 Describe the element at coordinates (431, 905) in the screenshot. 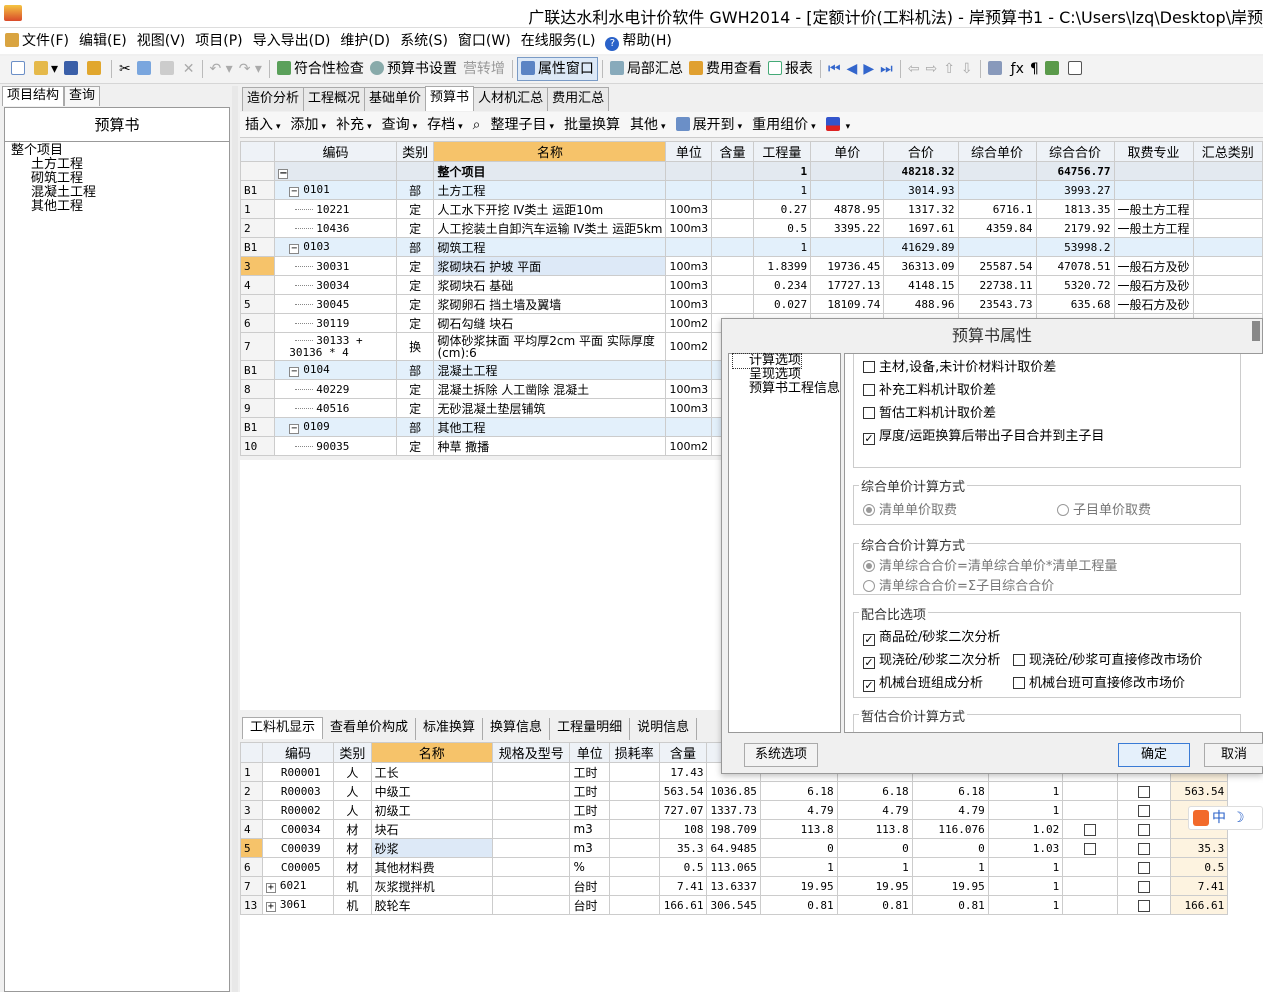

I see `name-cell: 胶轮车` at that location.